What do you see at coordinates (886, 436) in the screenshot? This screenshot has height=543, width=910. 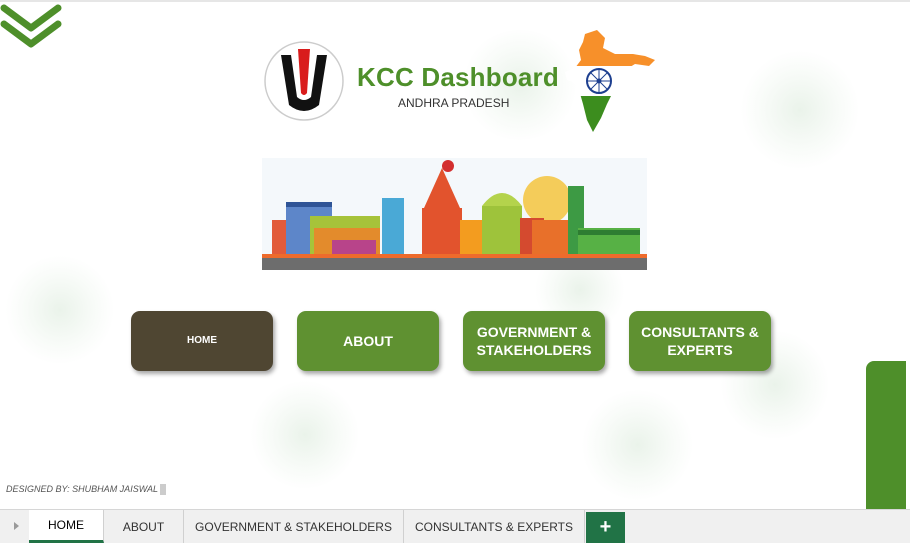 I see `side-panel-tab` at bounding box center [886, 436].